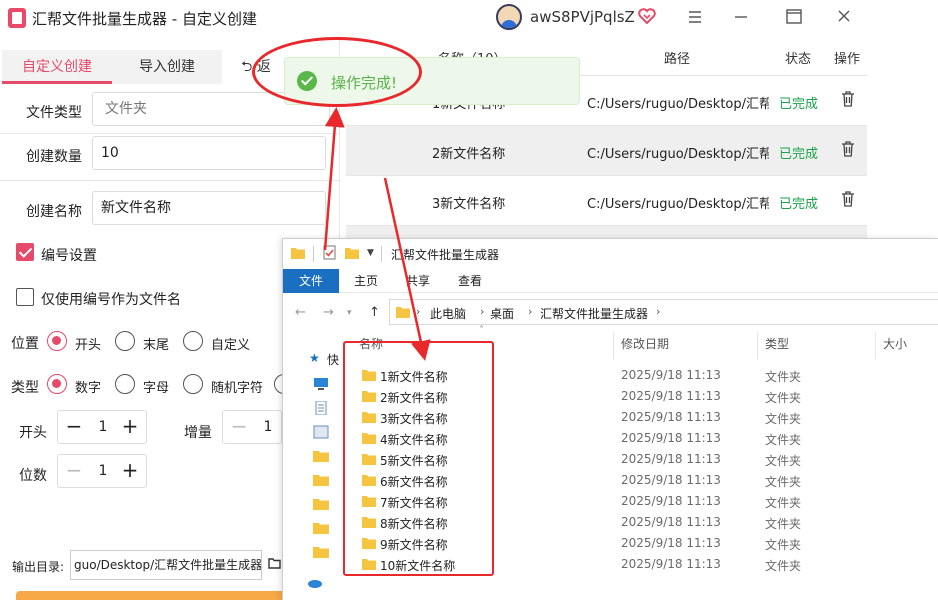  I want to click on maximize-icon, so click(794, 17).